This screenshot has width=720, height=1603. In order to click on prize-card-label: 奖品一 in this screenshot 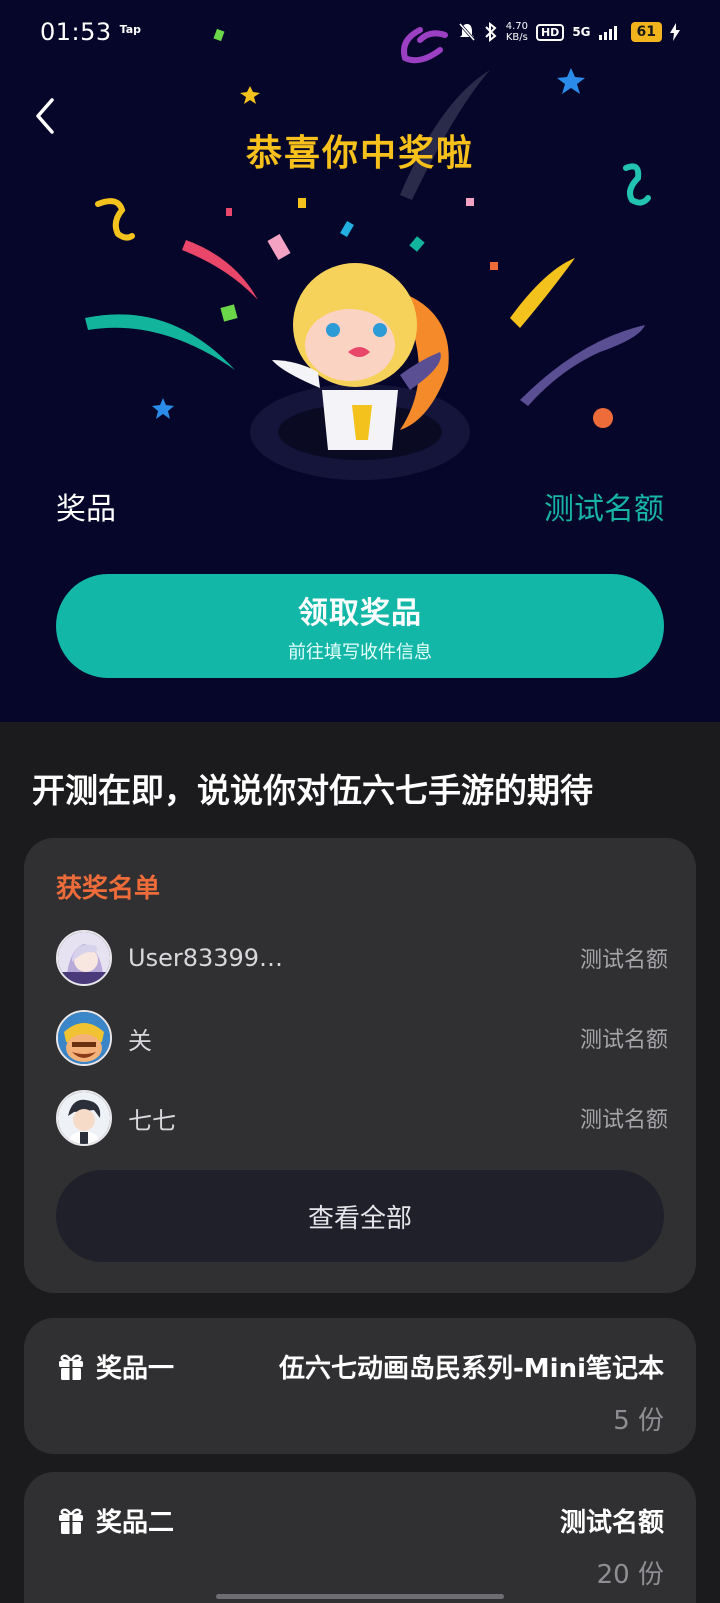, I will do `click(135, 1369)`.